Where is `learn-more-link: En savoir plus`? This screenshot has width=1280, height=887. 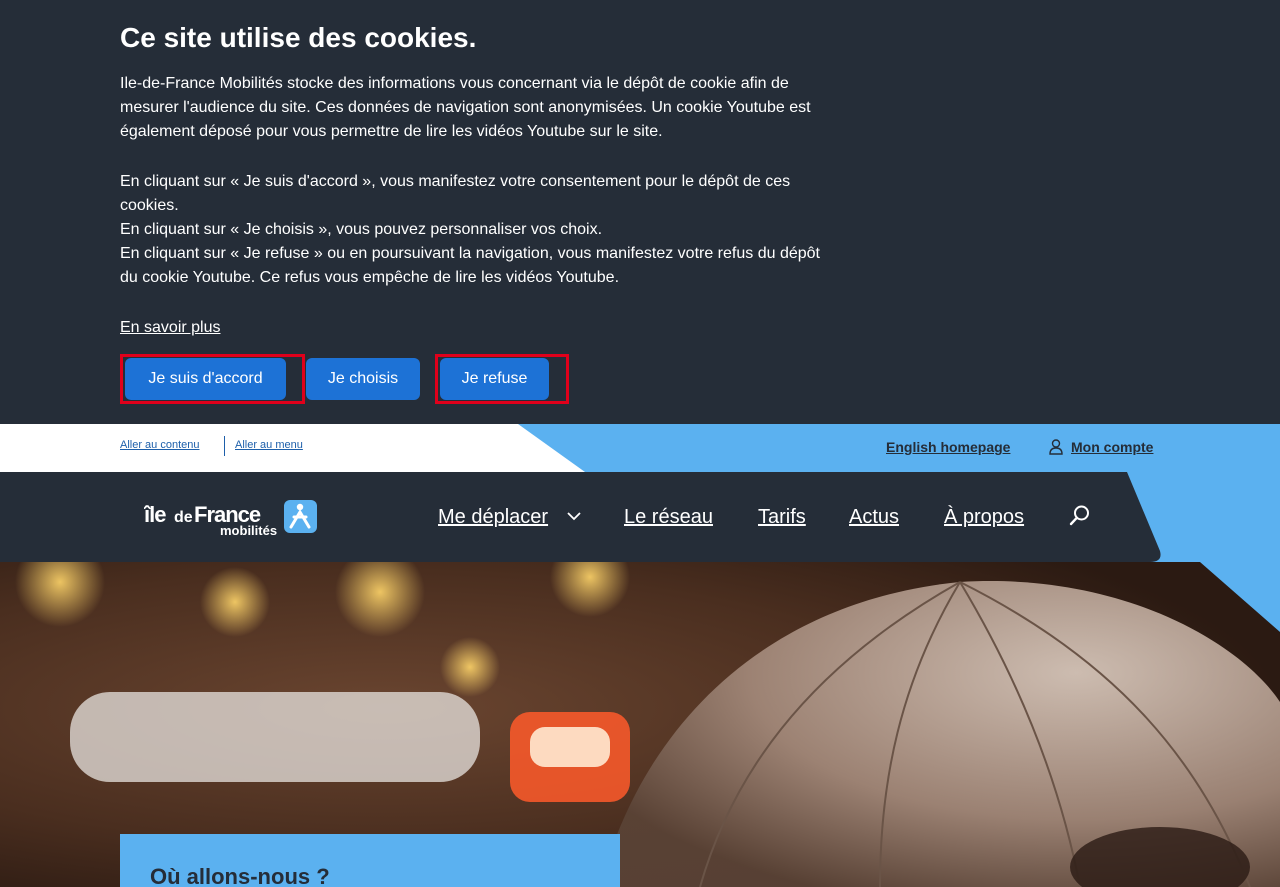 learn-more-link: En savoir plus is located at coordinates (170, 328).